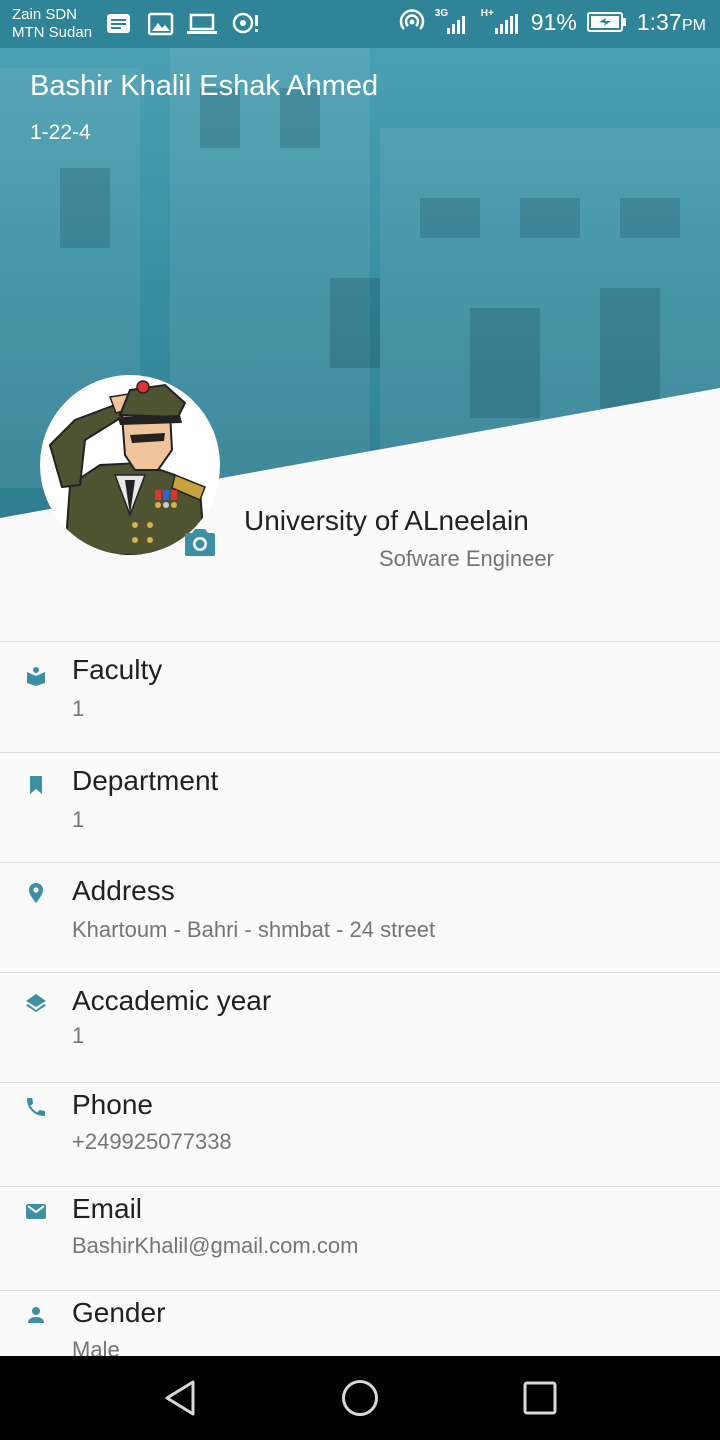 The width and height of the screenshot is (720, 1440). What do you see at coordinates (119, 1312) in the screenshot?
I see `info-label: Gender` at bounding box center [119, 1312].